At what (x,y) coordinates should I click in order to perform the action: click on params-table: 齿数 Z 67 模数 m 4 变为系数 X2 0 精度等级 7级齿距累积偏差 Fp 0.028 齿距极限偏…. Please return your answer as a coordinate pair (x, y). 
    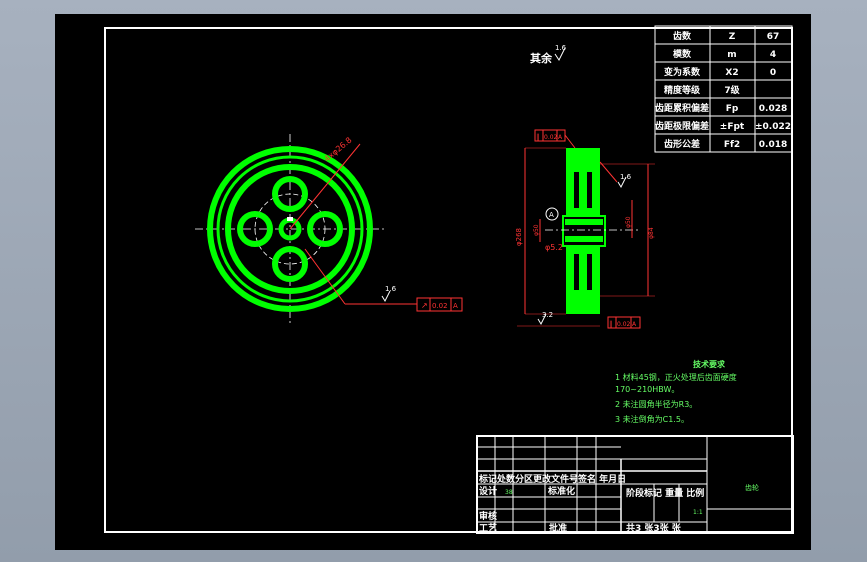
    Looking at the image, I should click on (723, 89).